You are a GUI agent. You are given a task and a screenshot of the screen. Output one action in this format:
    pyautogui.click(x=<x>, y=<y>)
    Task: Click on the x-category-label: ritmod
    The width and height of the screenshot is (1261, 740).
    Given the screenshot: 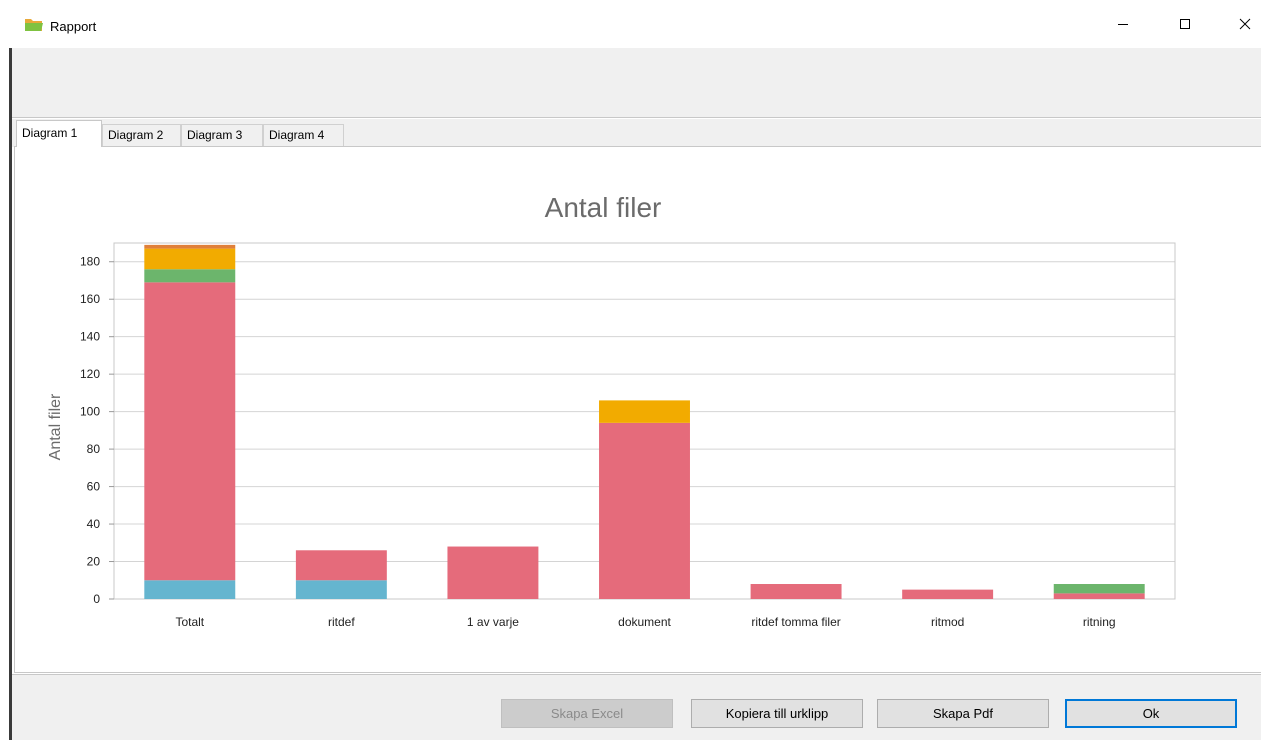 What is the action you would take?
    pyautogui.click(x=947, y=622)
    